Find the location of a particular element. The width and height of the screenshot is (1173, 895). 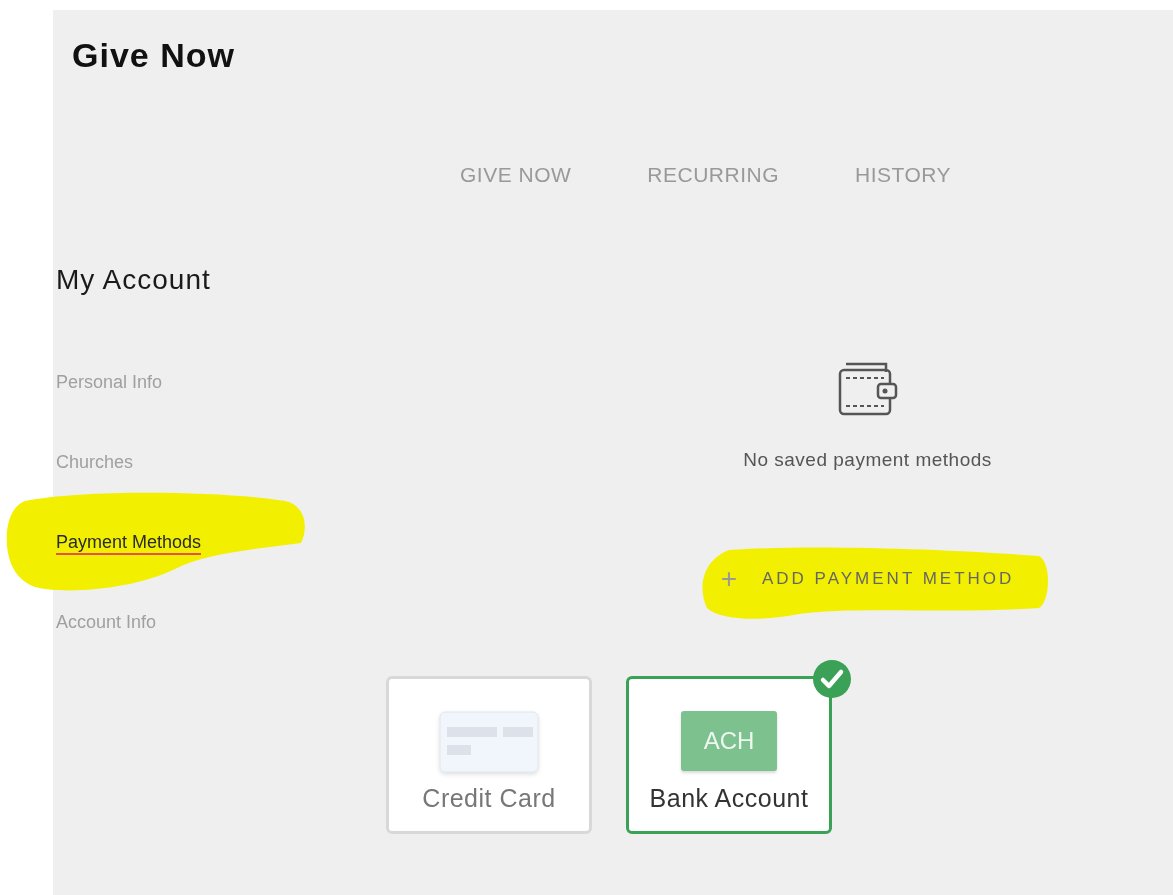

section-heading: My Account is located at coordinates (134, 280).